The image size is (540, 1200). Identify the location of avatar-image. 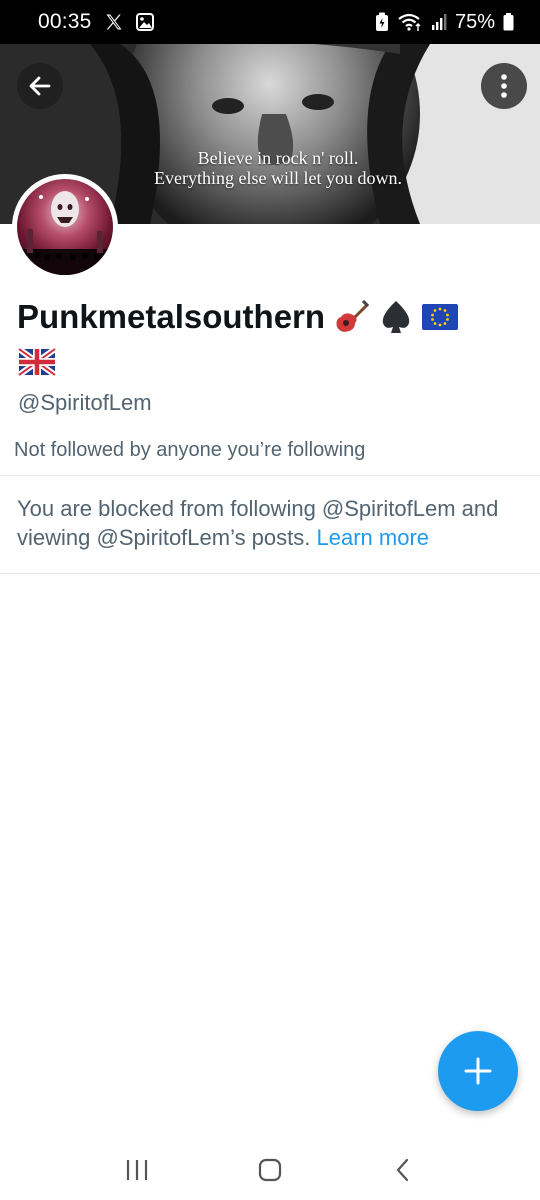
(65, 227).